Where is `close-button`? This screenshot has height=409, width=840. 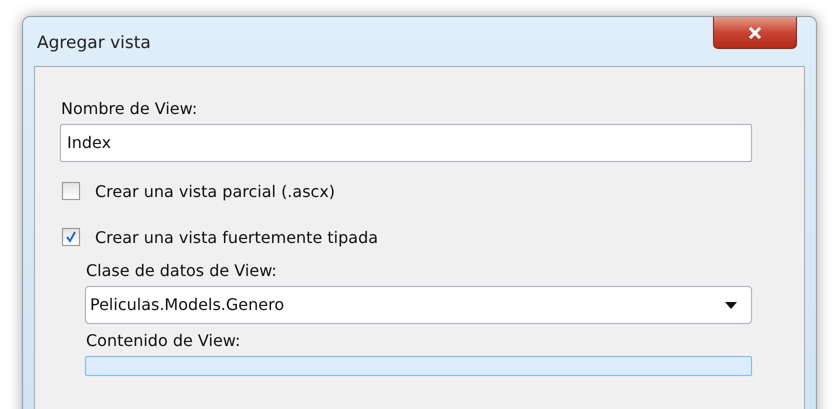
close-button is located at coordinates (755, 33).